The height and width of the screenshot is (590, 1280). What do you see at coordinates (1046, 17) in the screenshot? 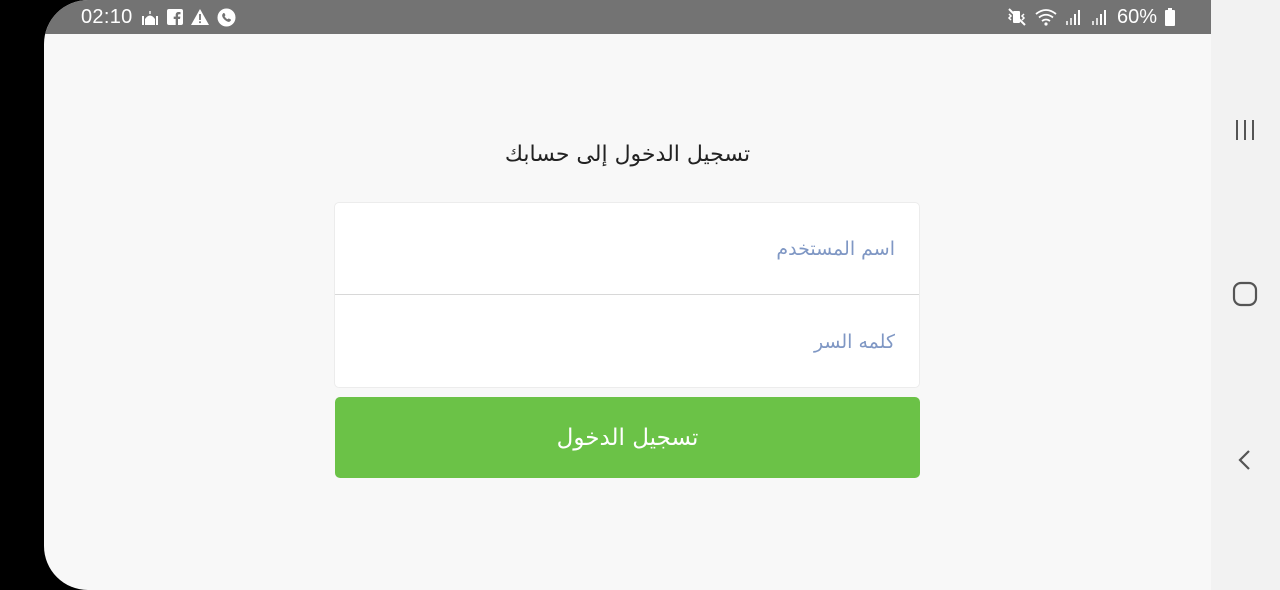
I see `wifi-icon` at bounding box center [1046, 17].